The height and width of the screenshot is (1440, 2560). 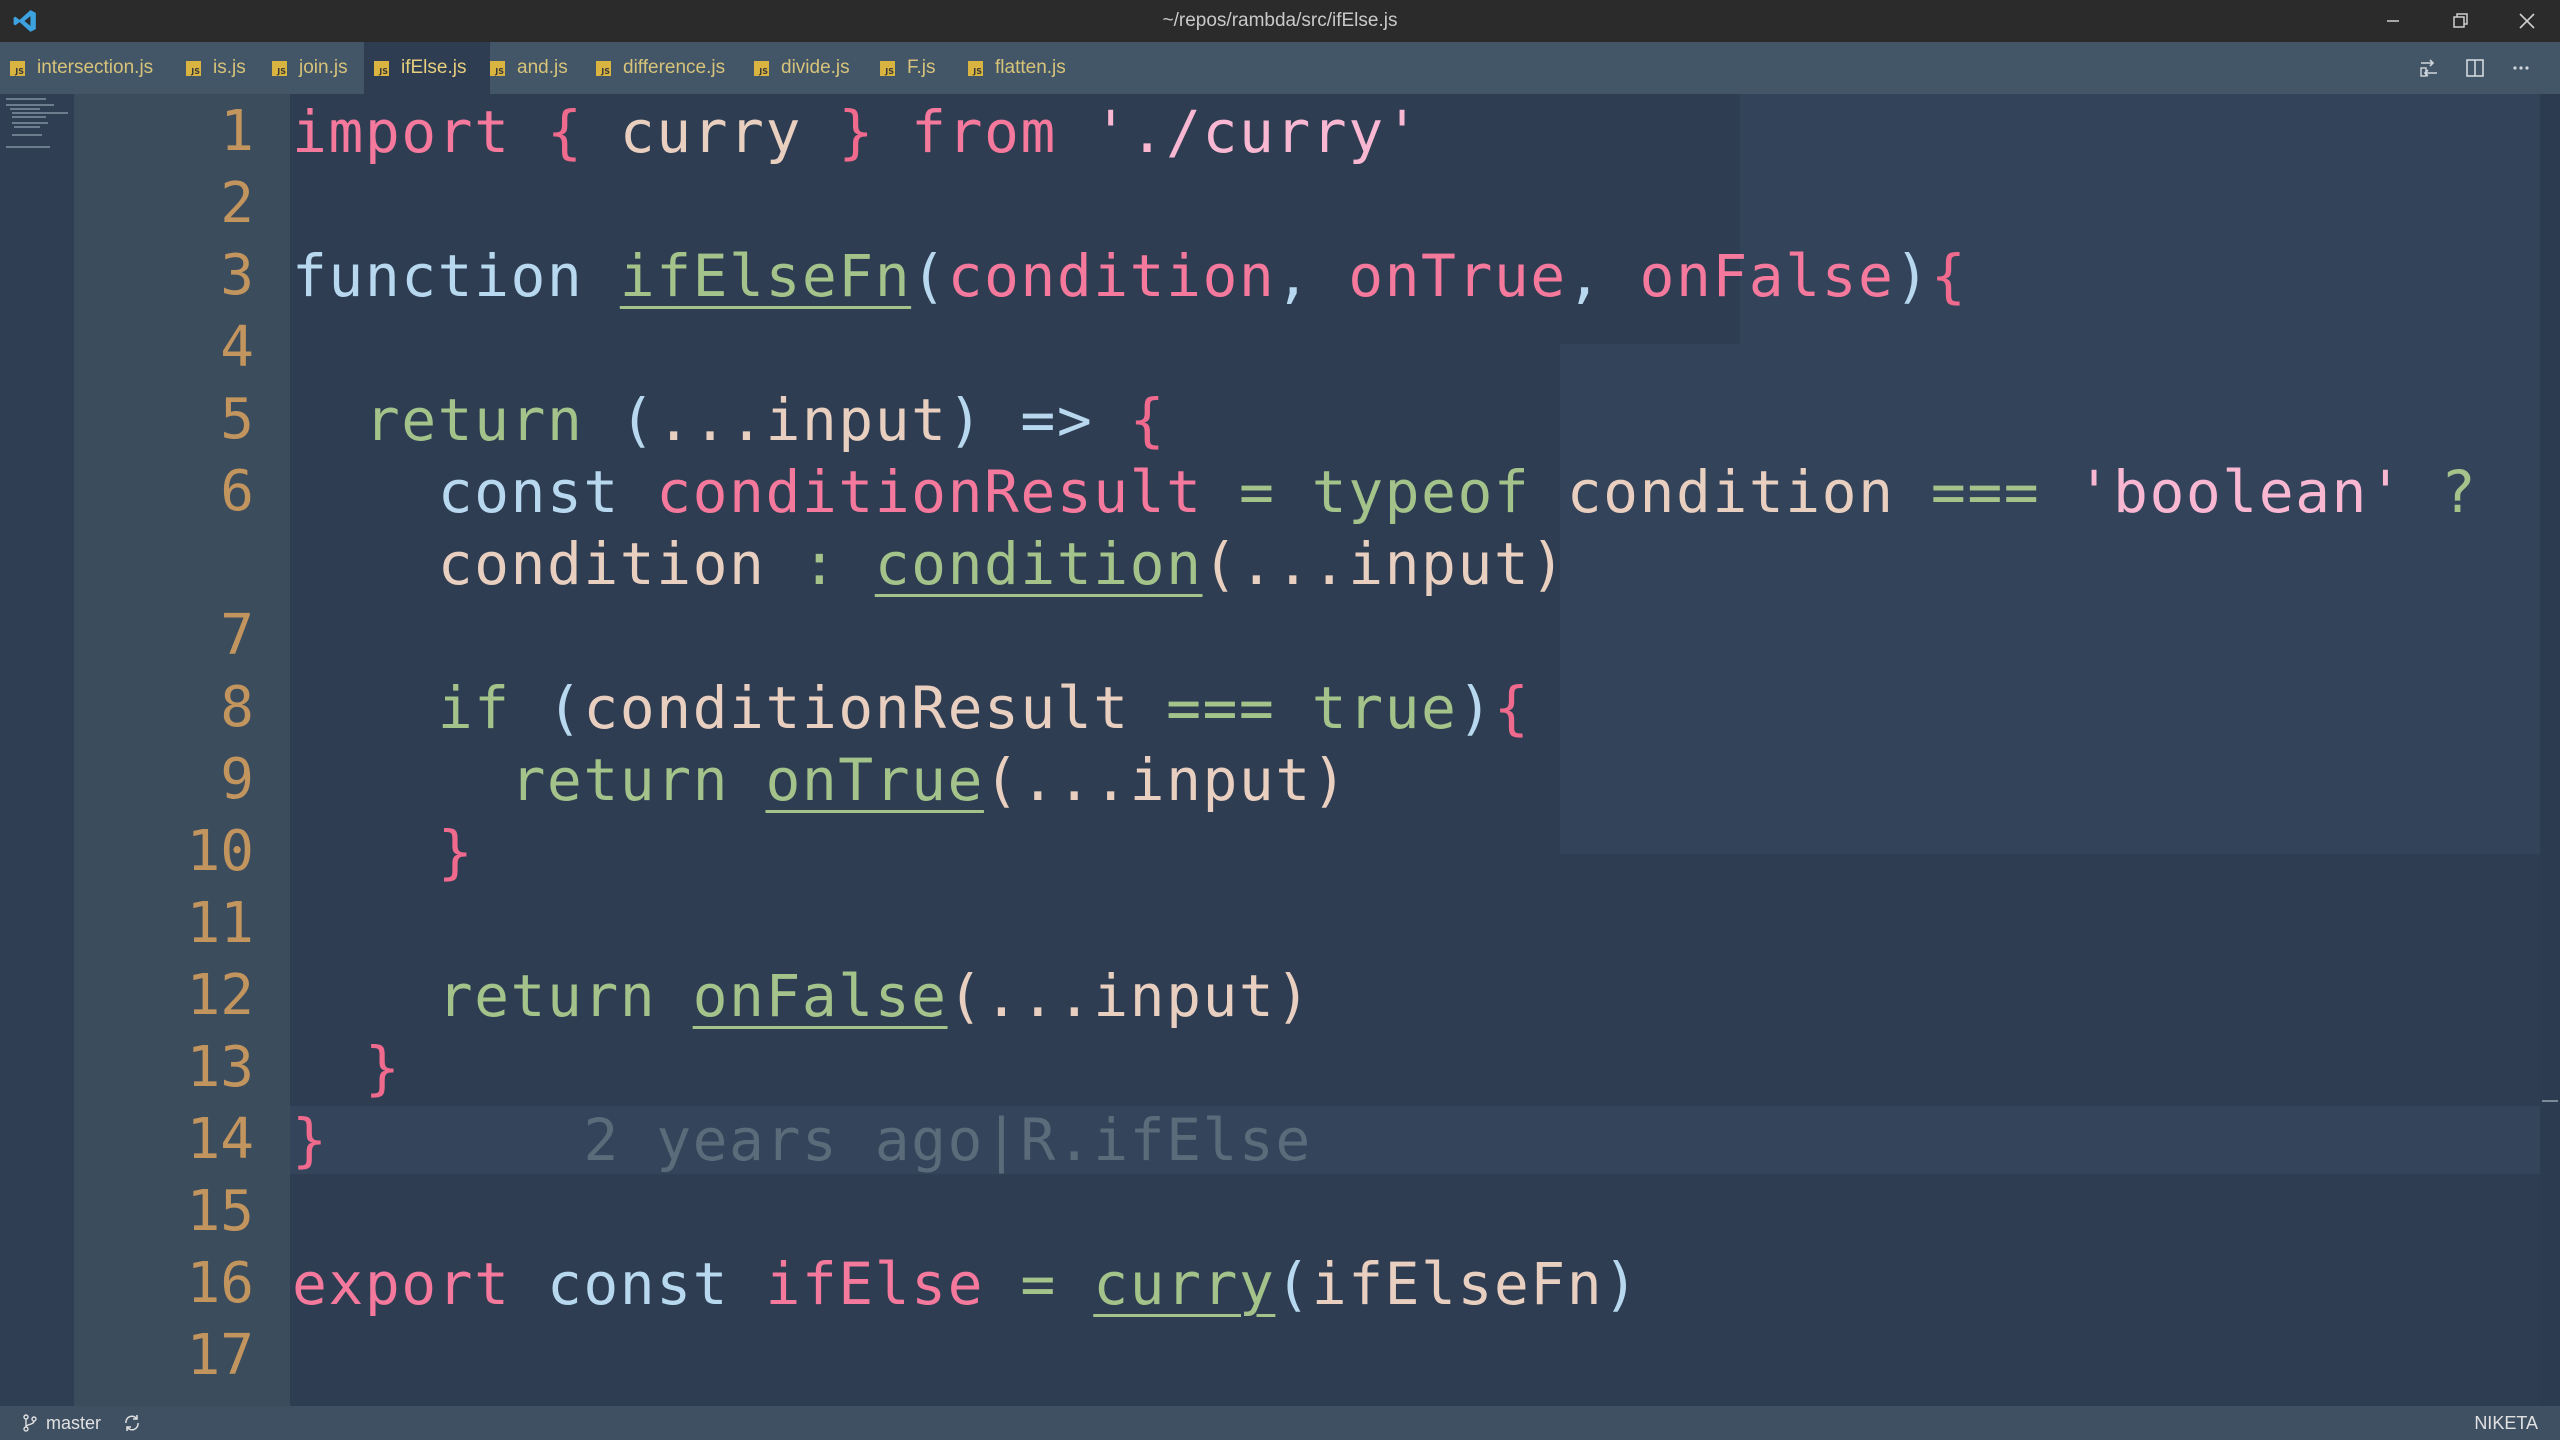 I want to click on tab-label: join.js, so click(x=323, y=67).